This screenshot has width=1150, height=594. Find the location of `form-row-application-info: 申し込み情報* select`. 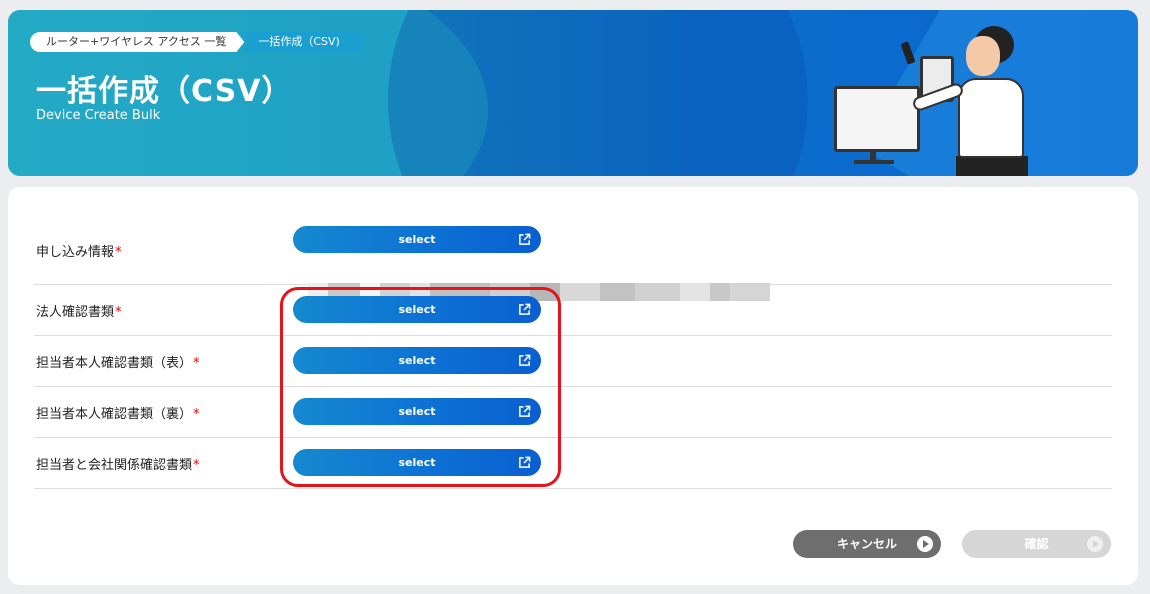

form-row-application-info: 申し込み情報* select is located at coordinates (573, 258).